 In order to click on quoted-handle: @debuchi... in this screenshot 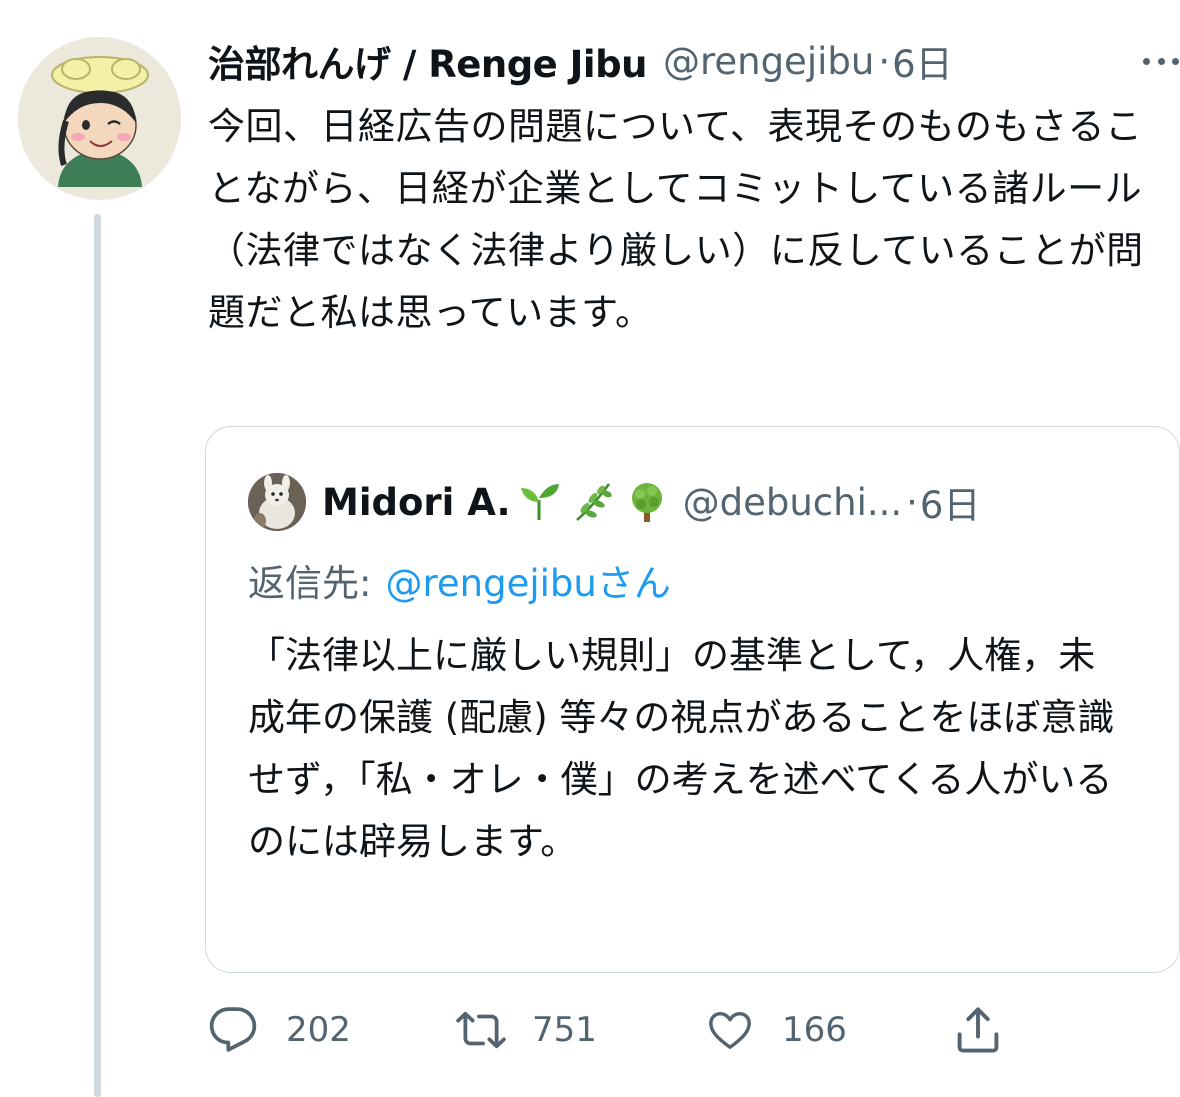, I will do `click(793, 502)`.